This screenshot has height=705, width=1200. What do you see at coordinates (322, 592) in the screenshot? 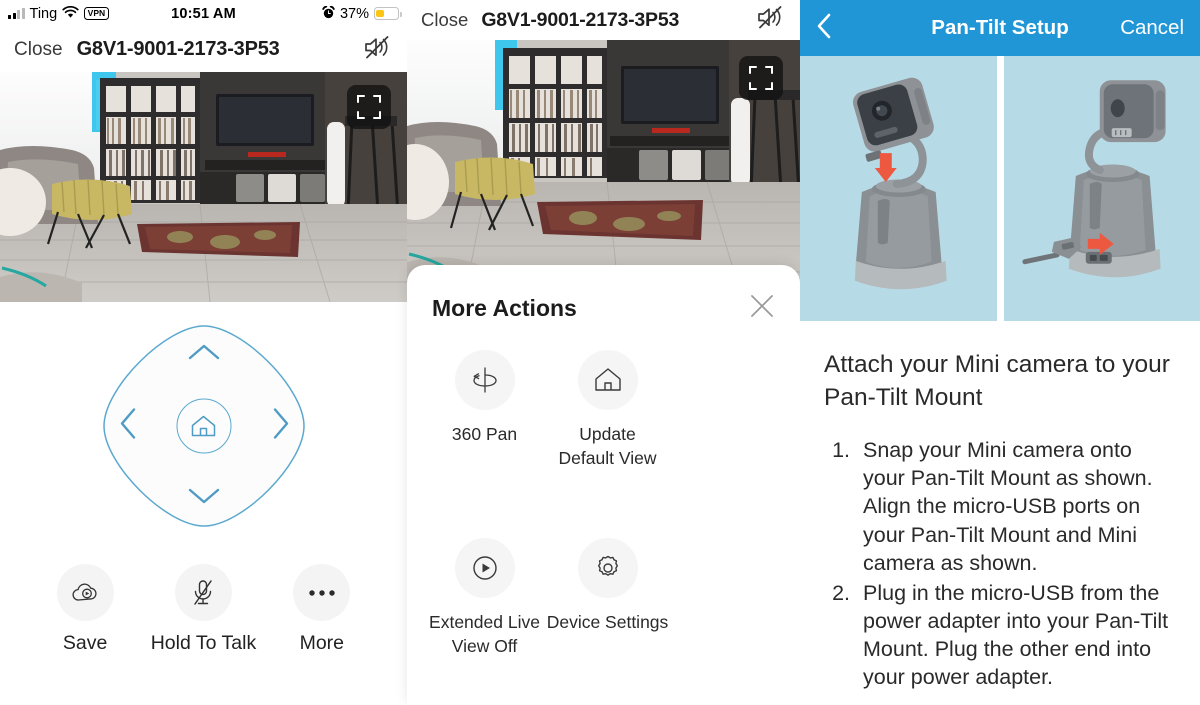
I see `ellipsis-icon` at bounding box center [322, 592].